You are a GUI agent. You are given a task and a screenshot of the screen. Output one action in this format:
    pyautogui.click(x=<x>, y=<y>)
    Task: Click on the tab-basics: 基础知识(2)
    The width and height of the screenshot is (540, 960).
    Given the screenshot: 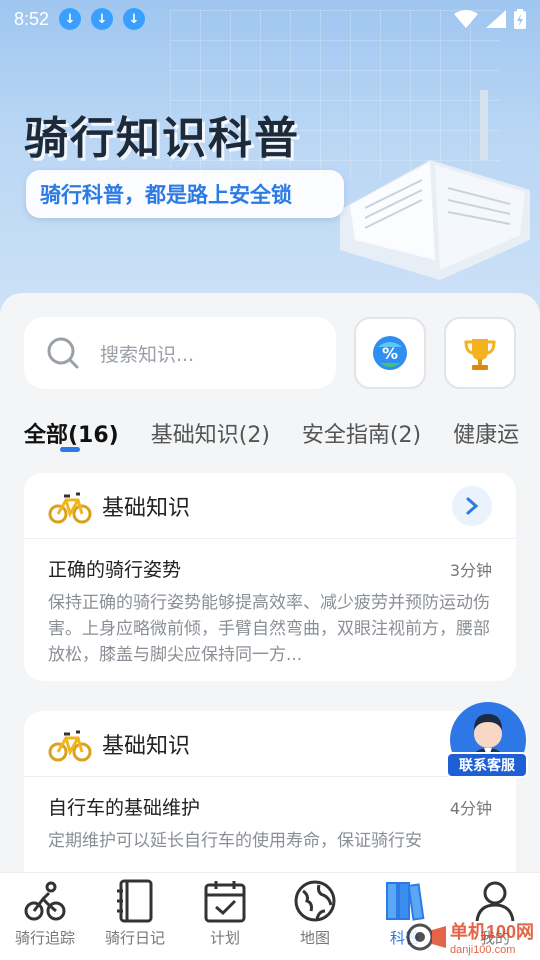 What is the action you would take?
    pyautogui.click(x=210, y=433)
    